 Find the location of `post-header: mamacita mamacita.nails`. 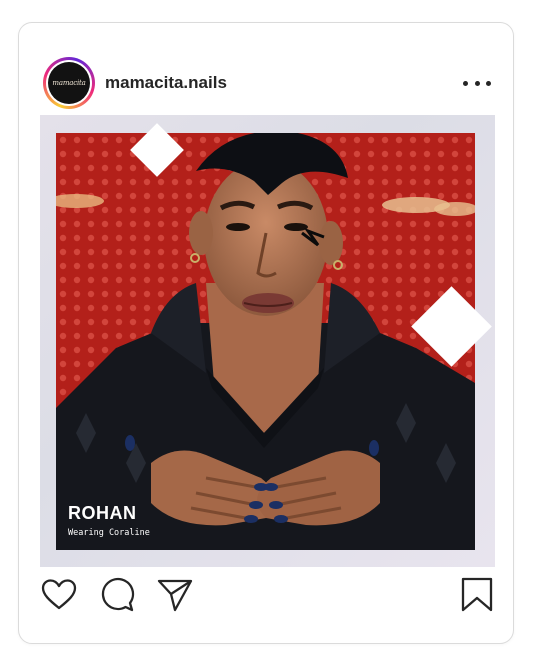

post-header: mamacita mamacita.nails is located at coordinates (266, 69).